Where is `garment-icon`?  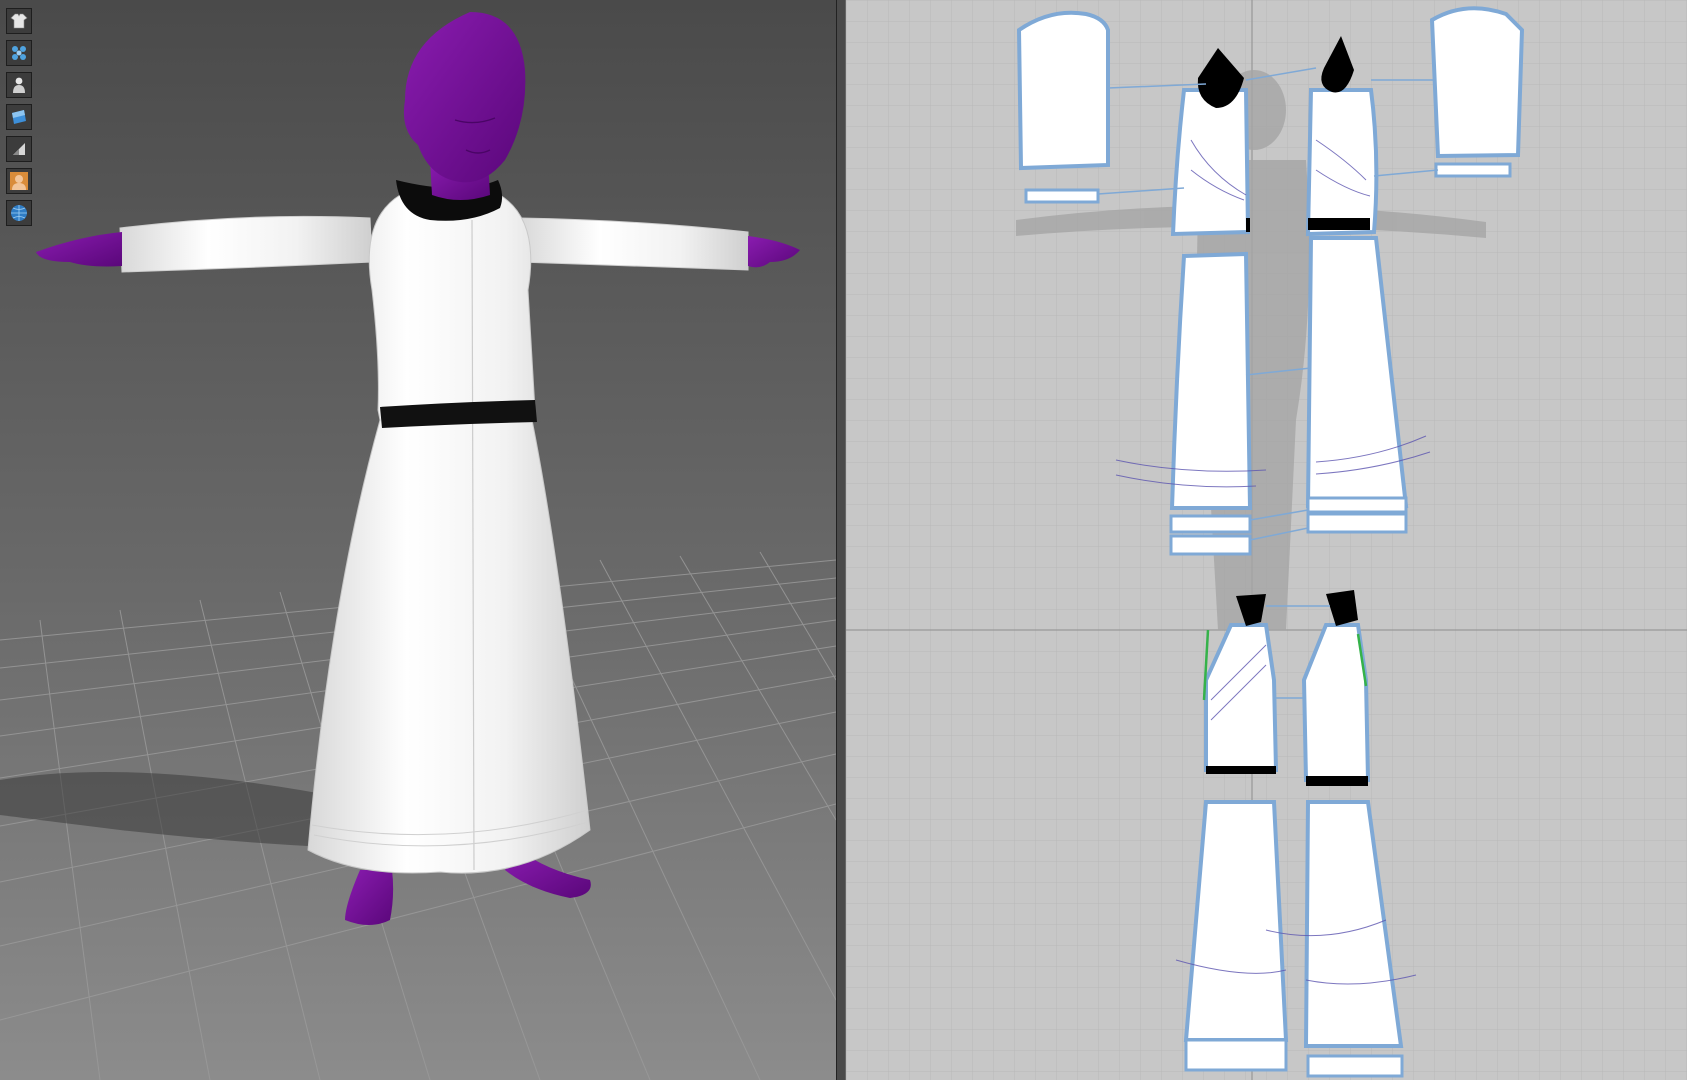 garment-icon is located at coordinates (19, 21).